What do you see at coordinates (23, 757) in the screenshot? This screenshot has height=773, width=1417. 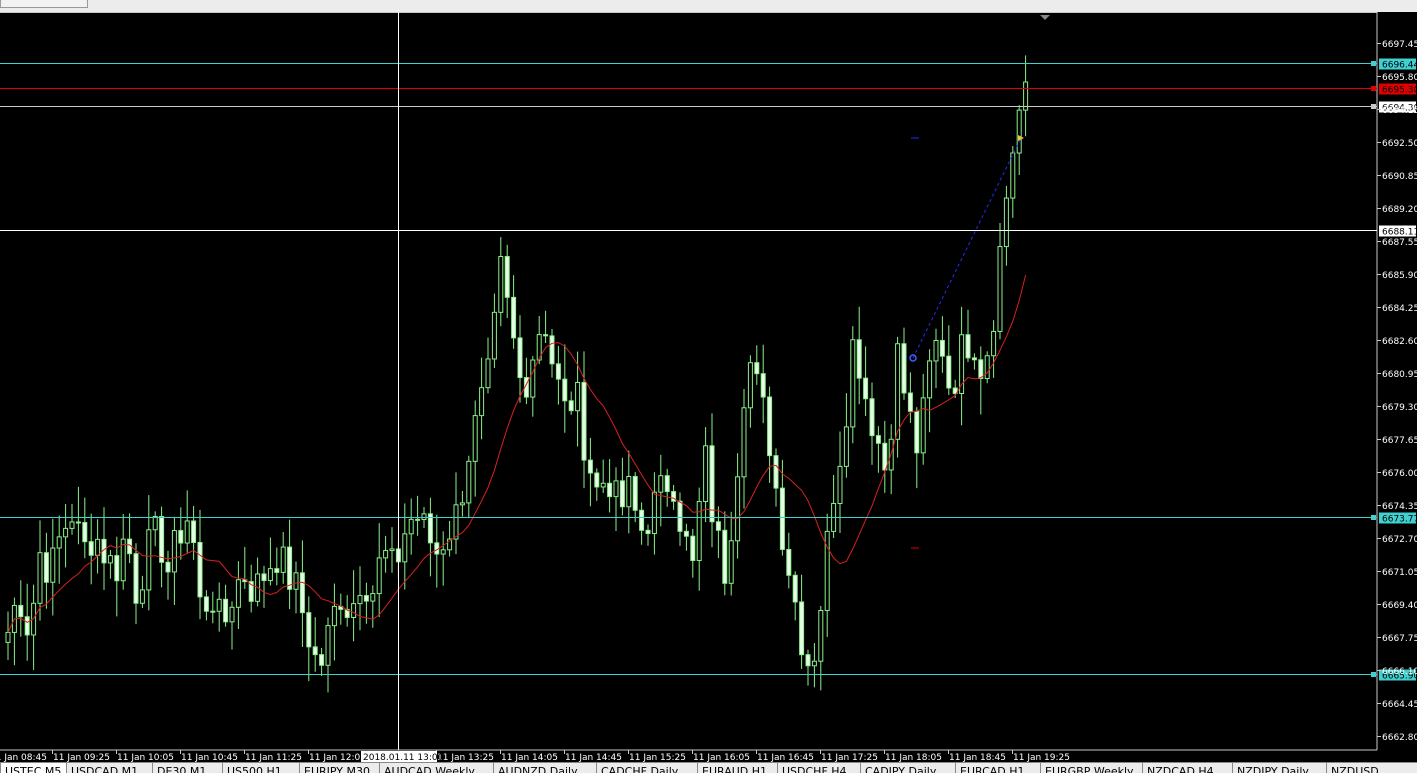 I see `x-tick-label: 11 Jan 08:45` at bounding box center [23, 757].